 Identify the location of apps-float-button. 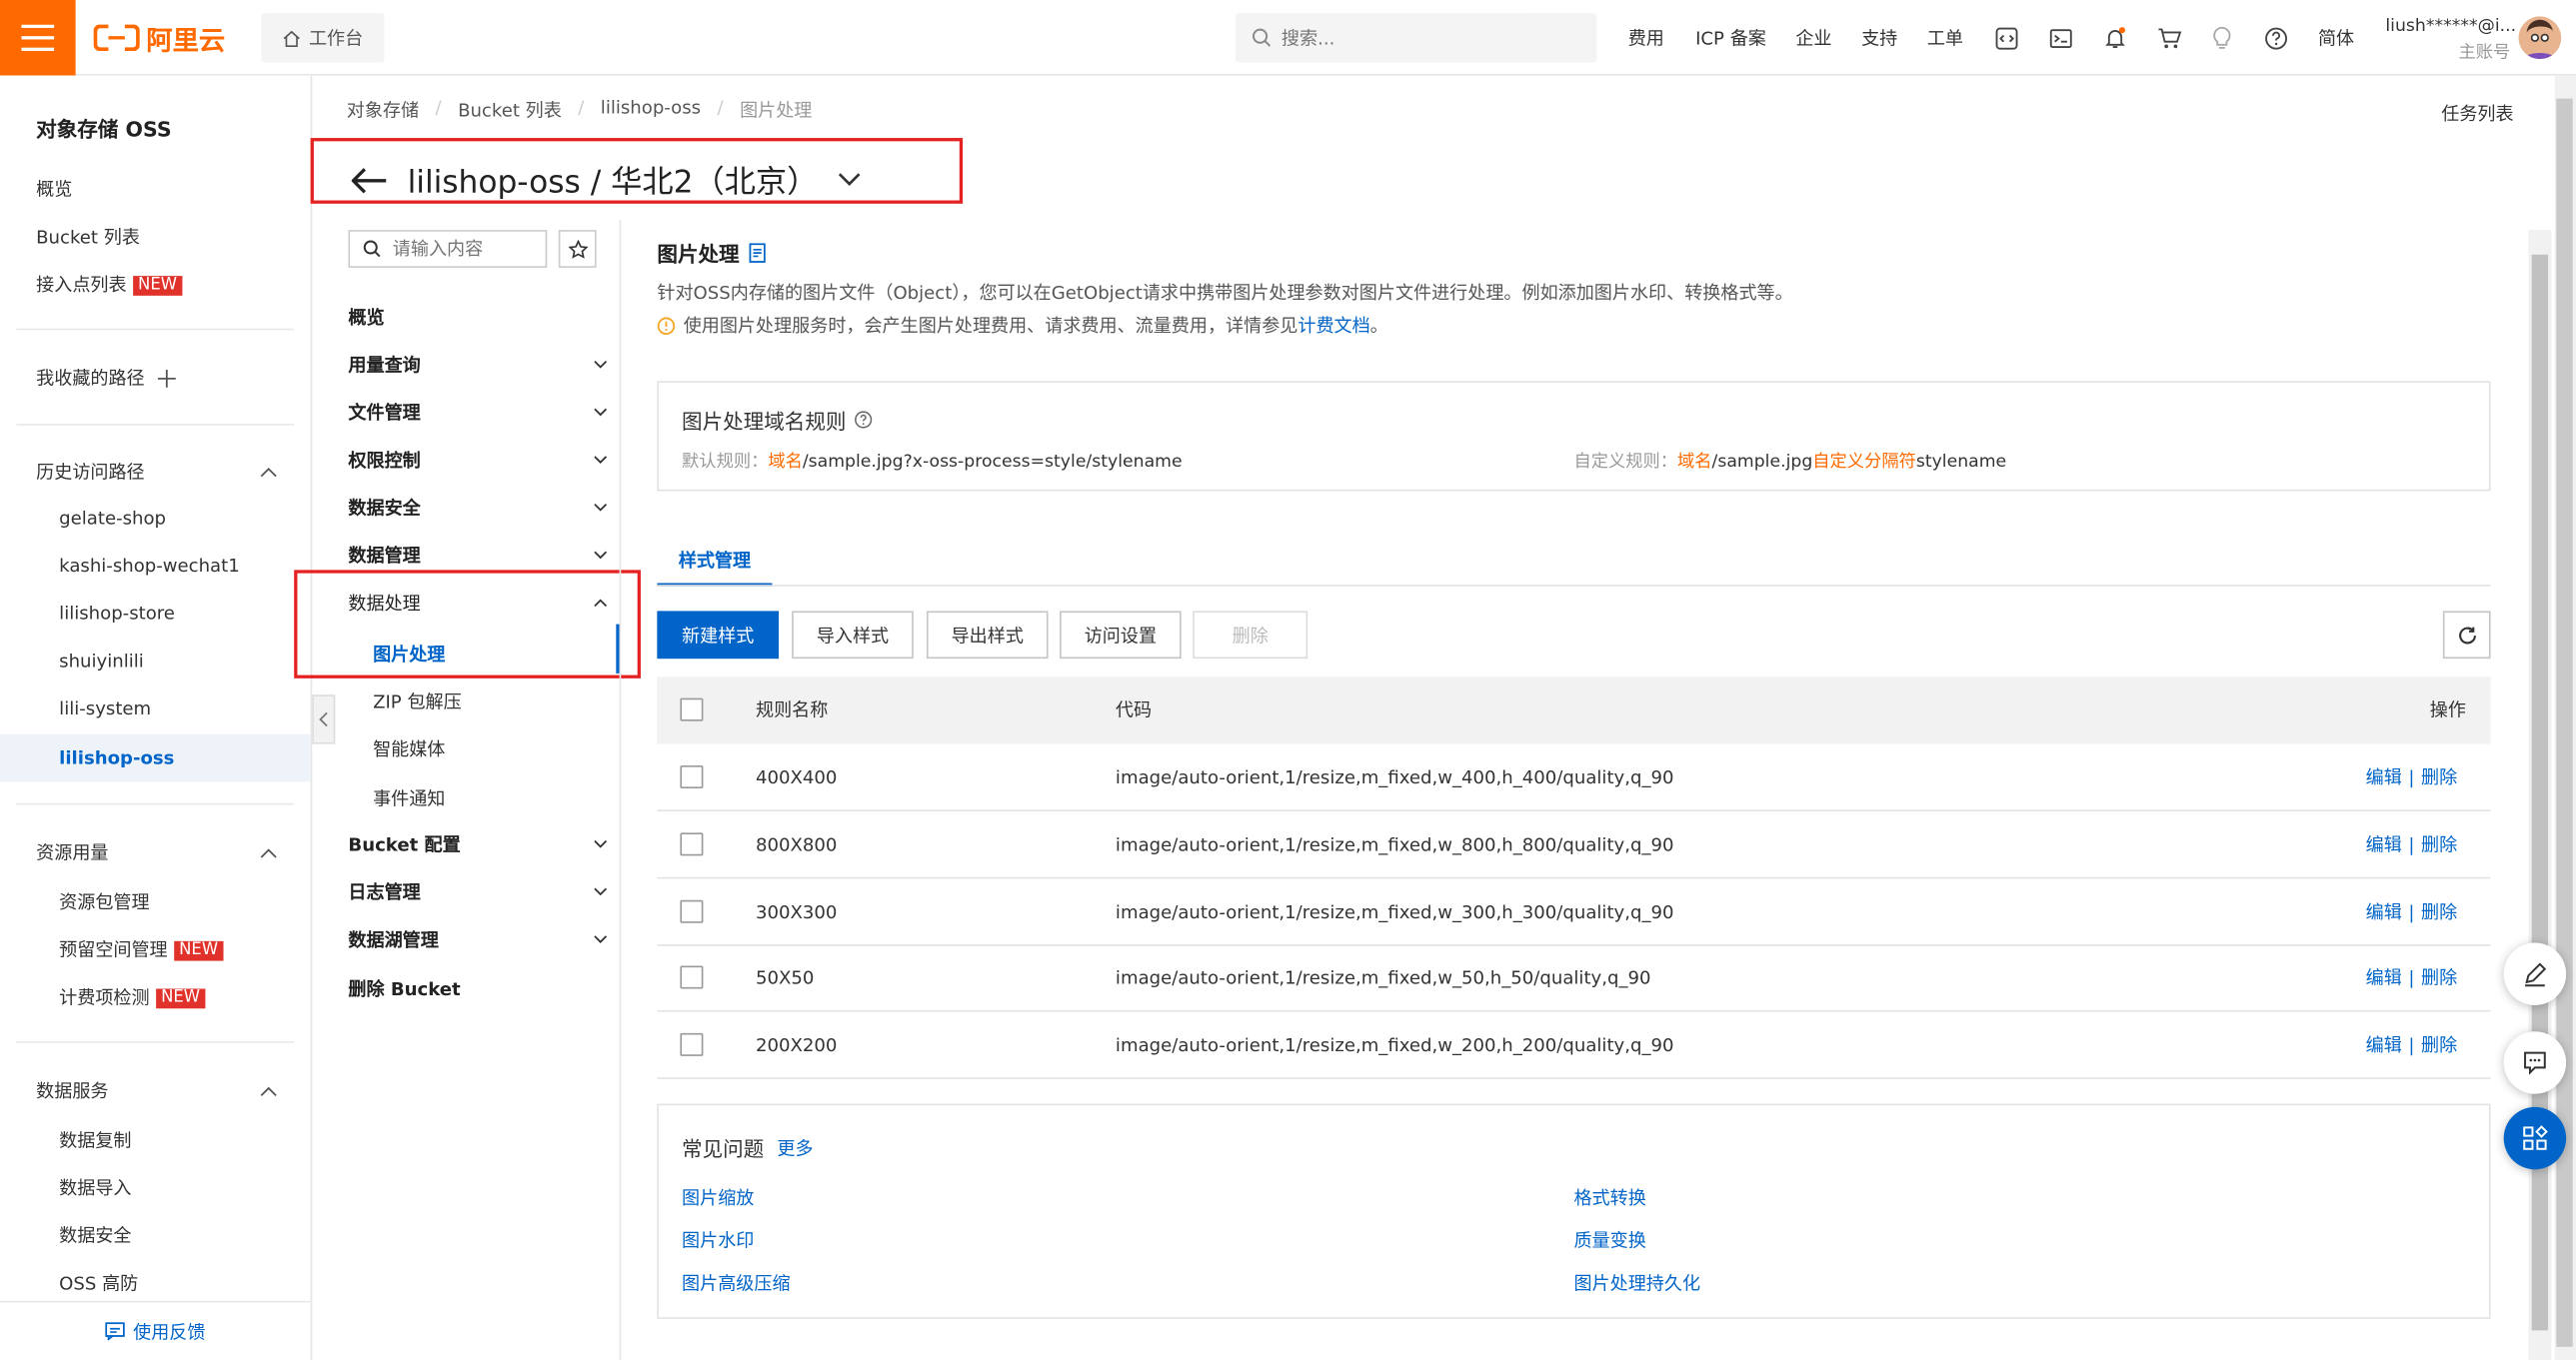
(2535, 1138).